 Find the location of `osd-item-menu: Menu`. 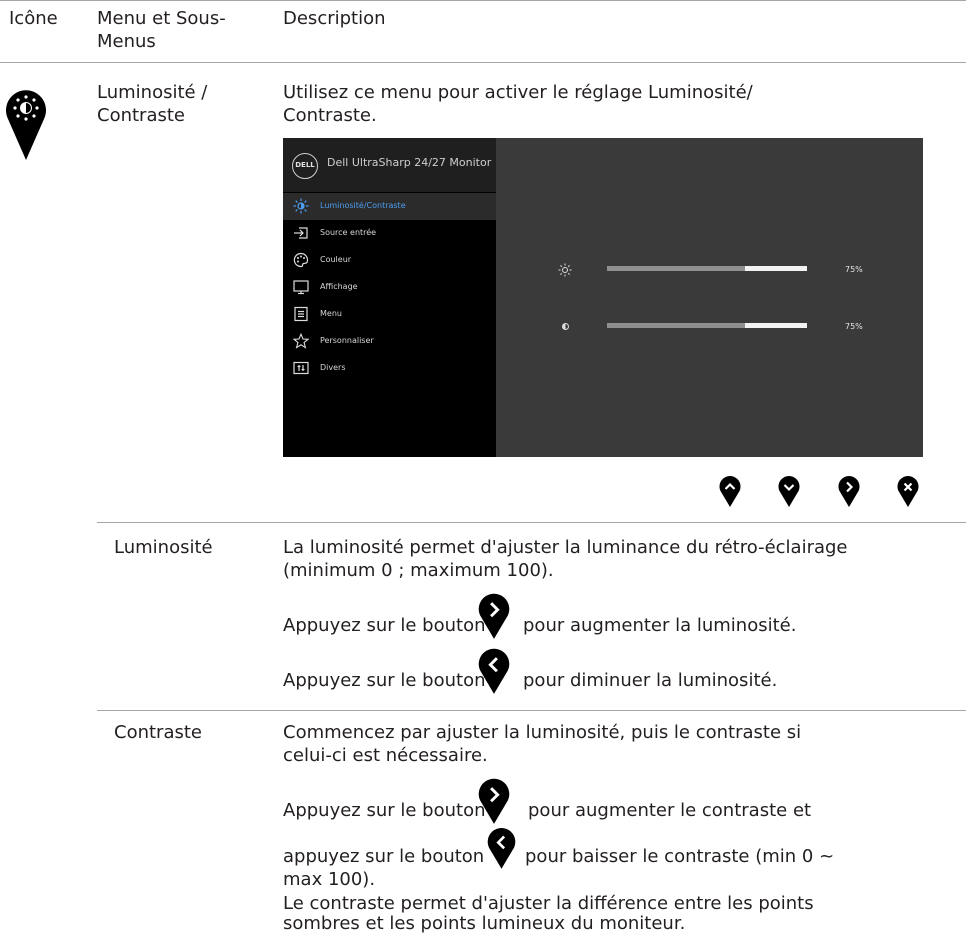

osd-item-menu: Menu is located at coordinates (389, 314).